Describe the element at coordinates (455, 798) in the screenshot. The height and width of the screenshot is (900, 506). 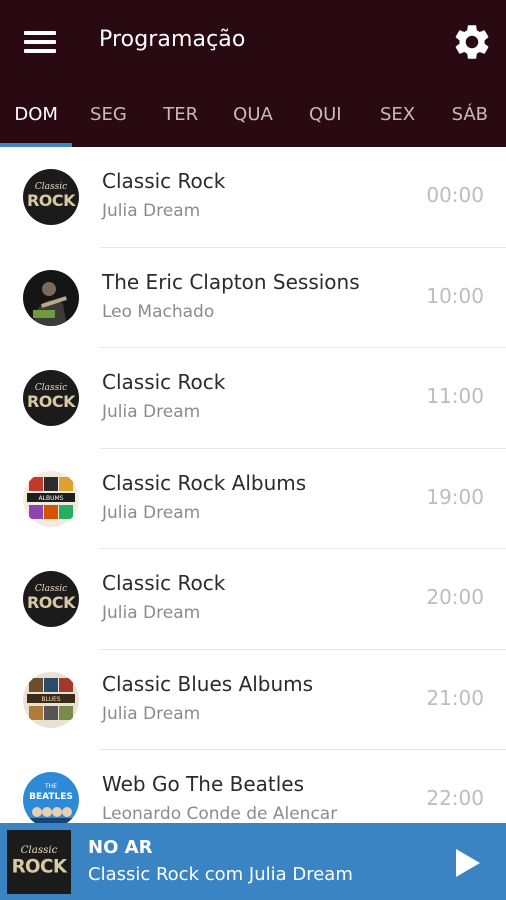
I see `program-time: 22:00` at that location.